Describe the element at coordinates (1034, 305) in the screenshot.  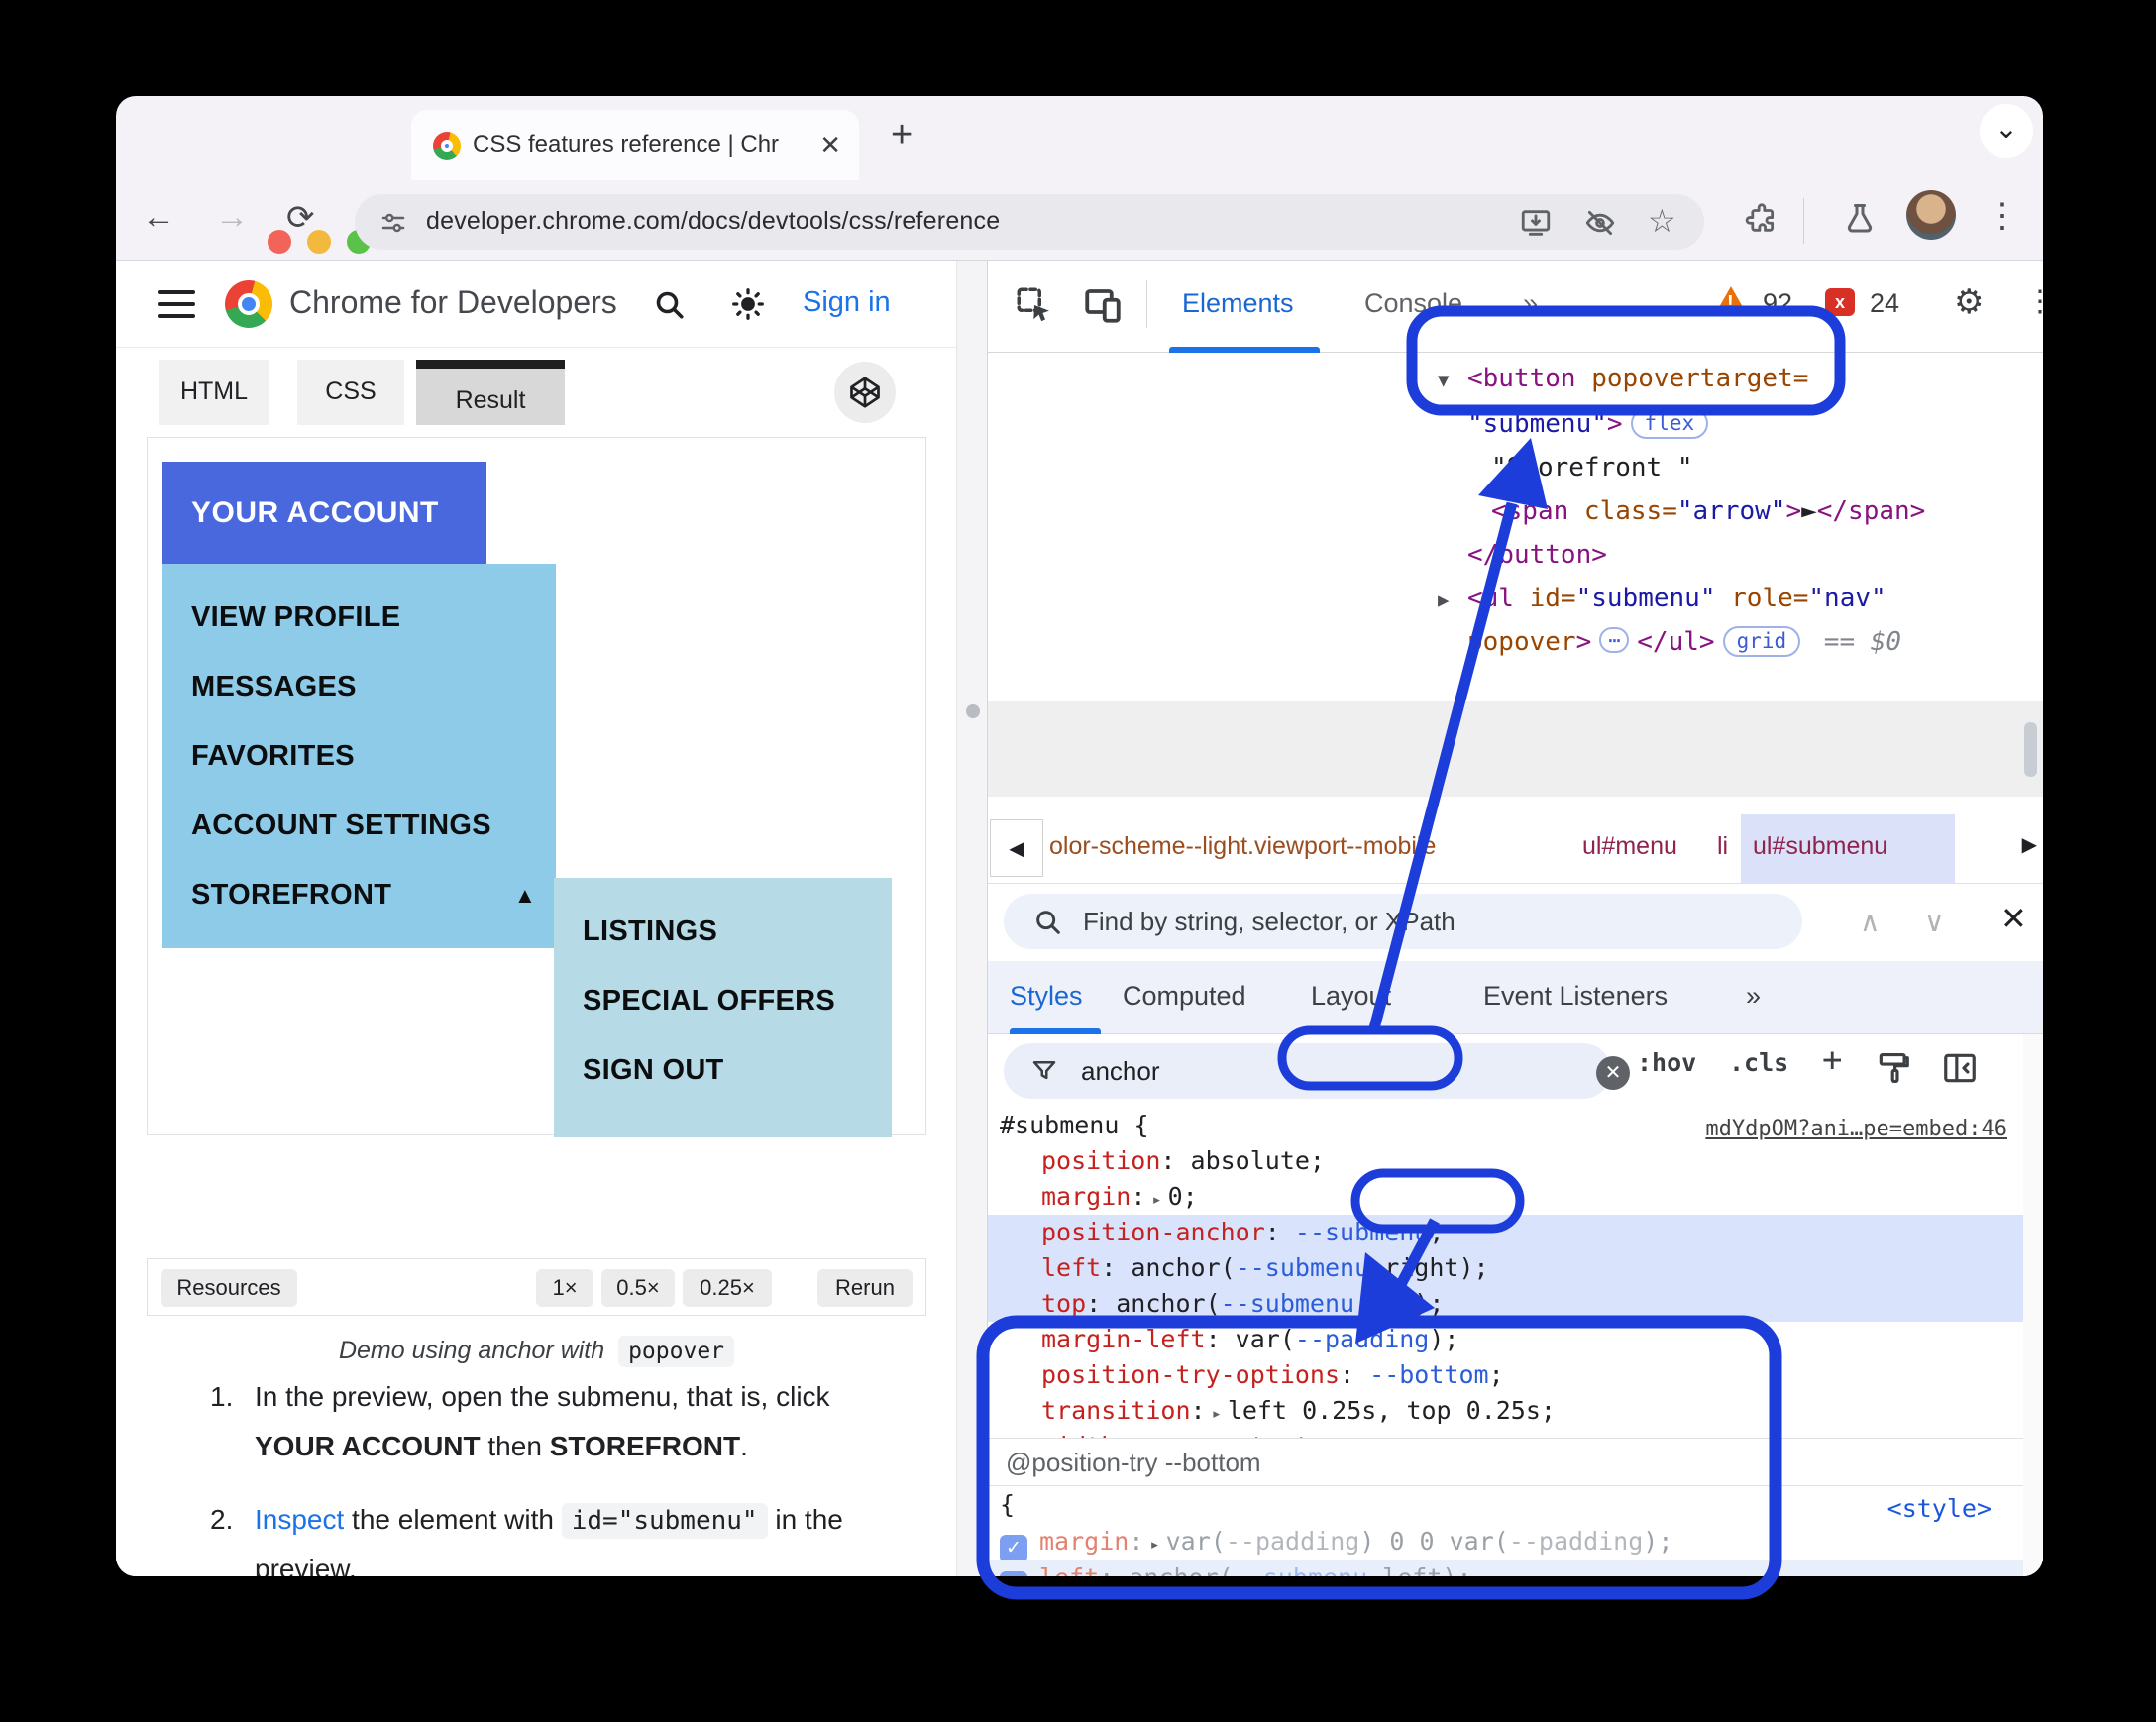
I see `inspect-element-icon` at that location.